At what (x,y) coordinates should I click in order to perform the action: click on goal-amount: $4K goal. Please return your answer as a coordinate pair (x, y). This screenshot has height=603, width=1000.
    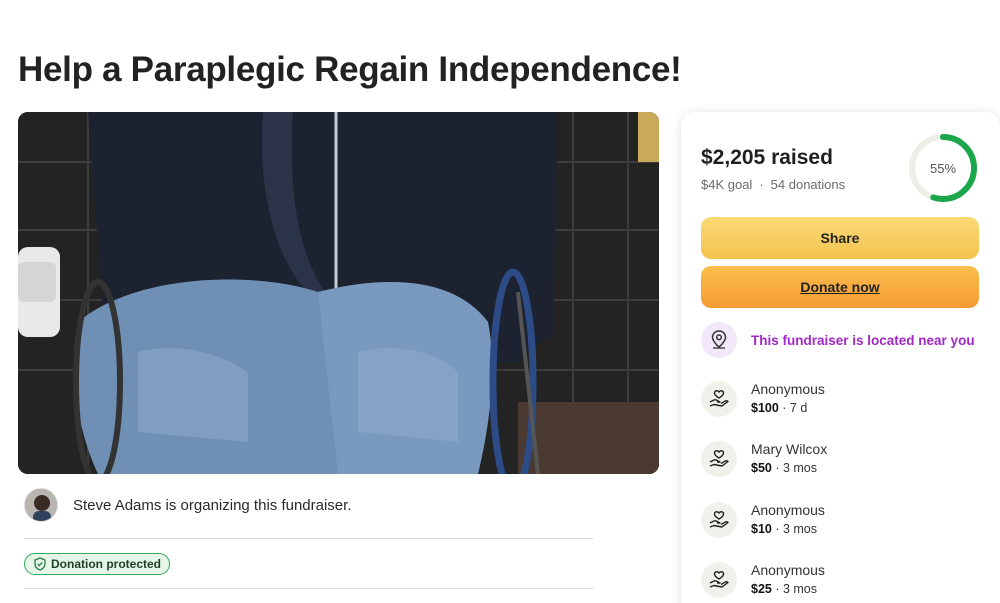
    Looking at the image, I should click on (727, 184).